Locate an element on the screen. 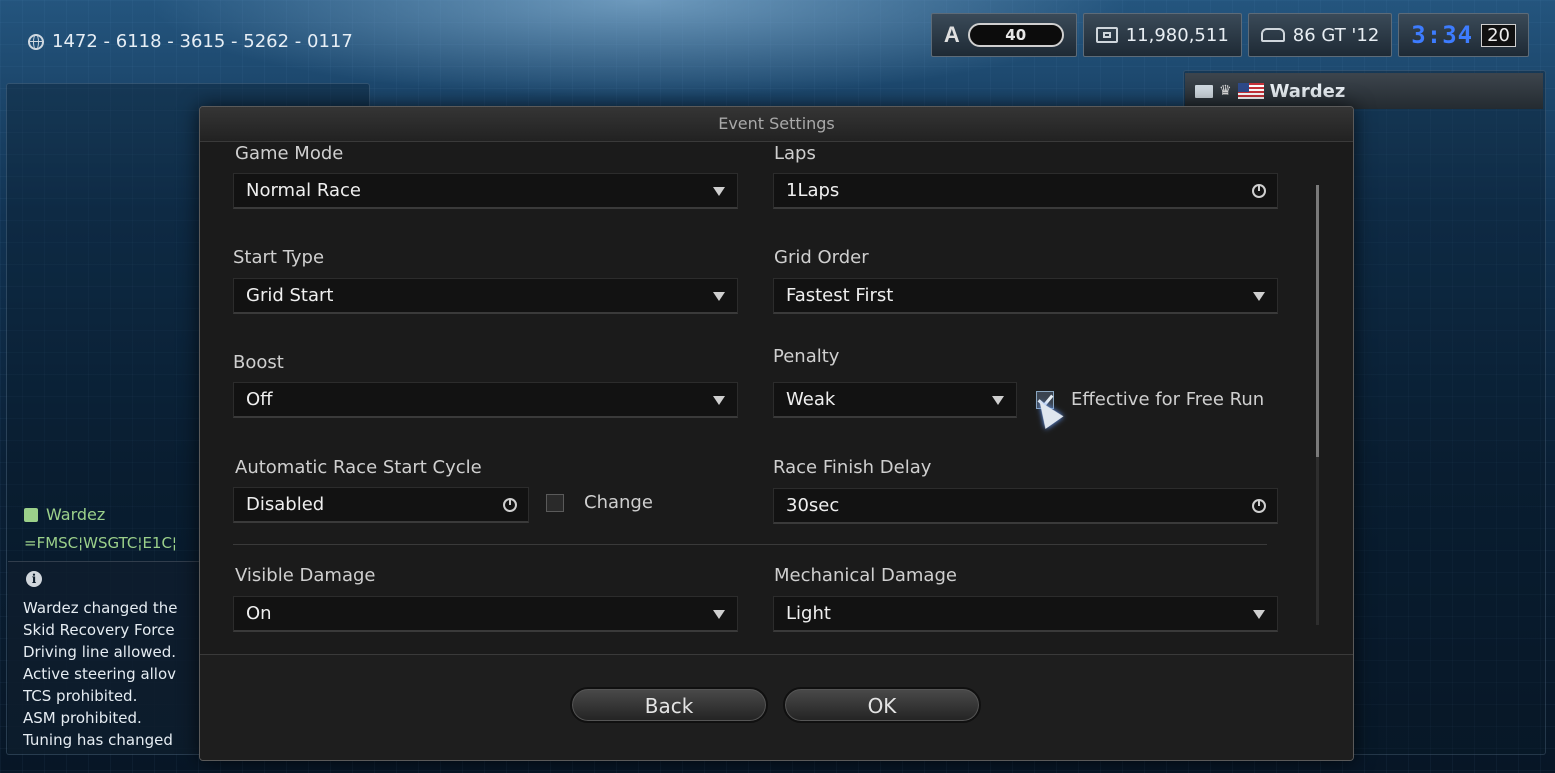 The width and height of the screenshot is (1555, 773). us-flag-icon is located at coordinates (1250, 91).